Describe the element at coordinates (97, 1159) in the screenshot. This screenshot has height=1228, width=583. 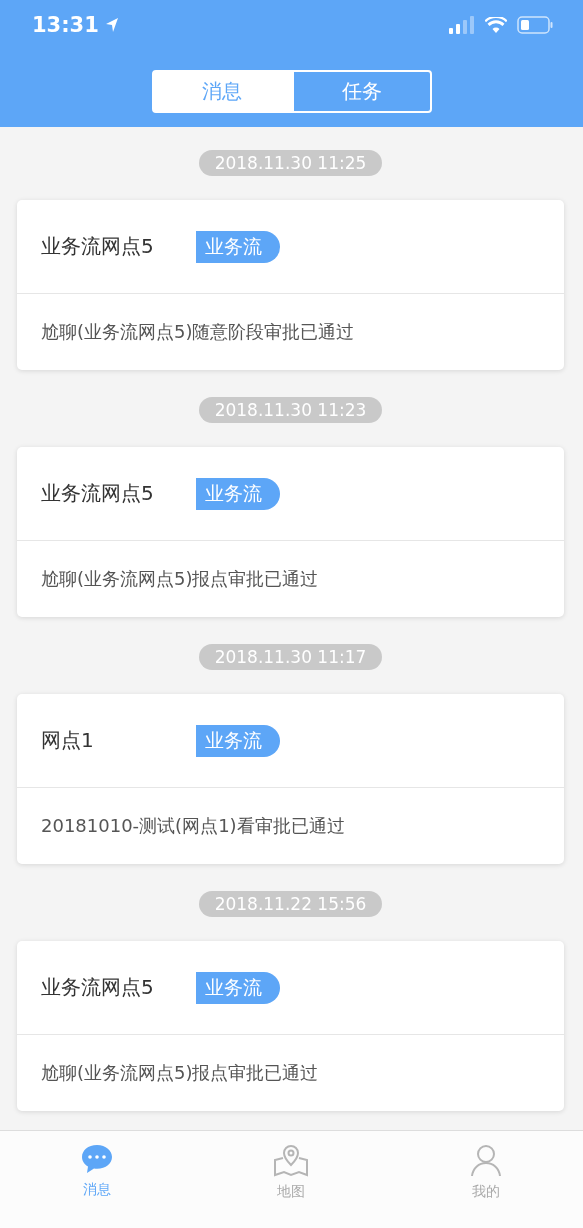
I see `chat-bubble-icon` at that location.